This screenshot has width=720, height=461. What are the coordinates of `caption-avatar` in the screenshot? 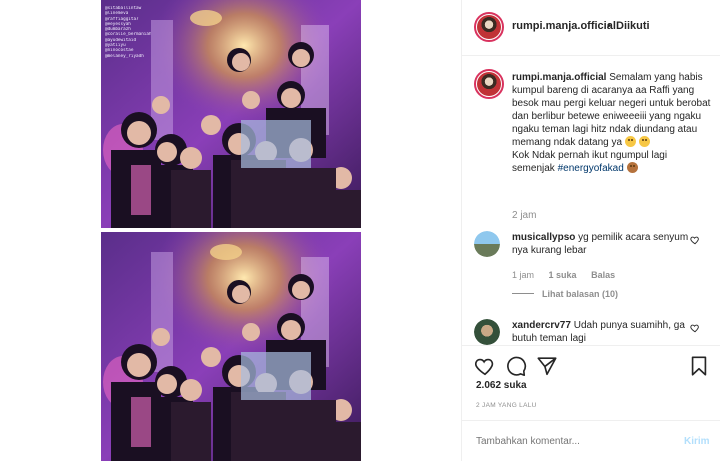 It's located at (489, 84).